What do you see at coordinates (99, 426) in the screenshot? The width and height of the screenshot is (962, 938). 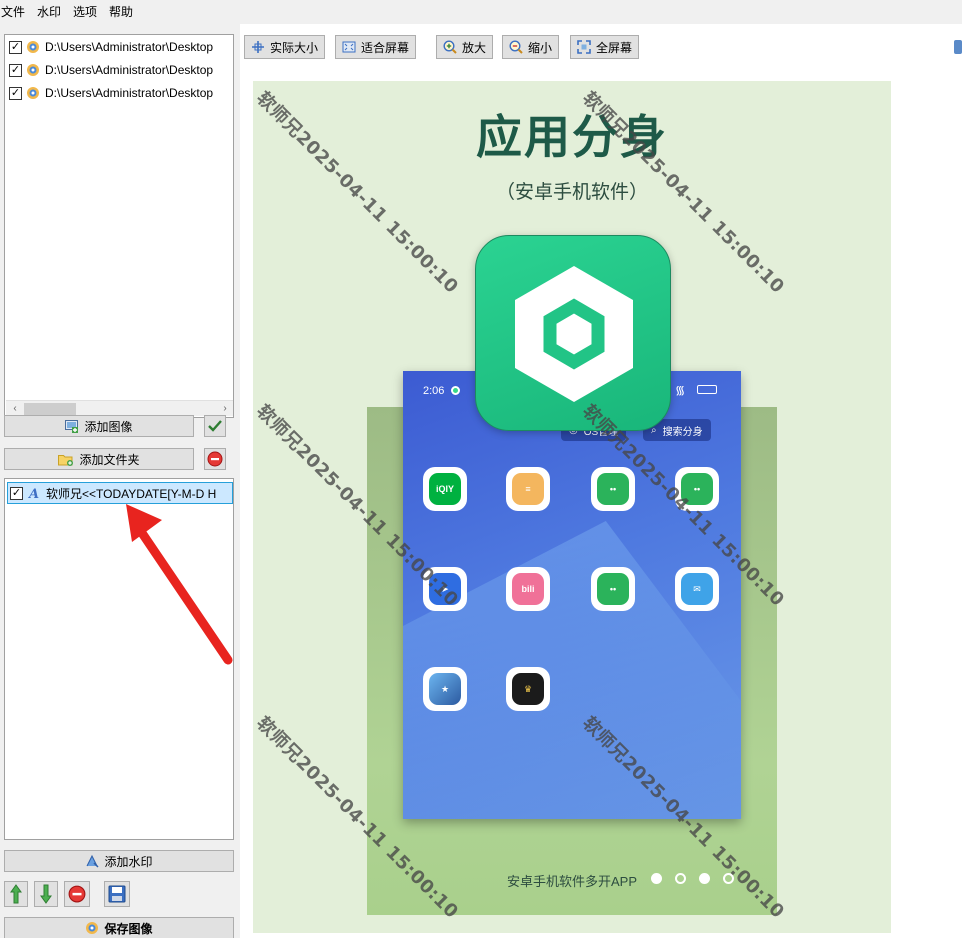 I see `add-image-button: 添加图像` at bounding box center [99, 426].